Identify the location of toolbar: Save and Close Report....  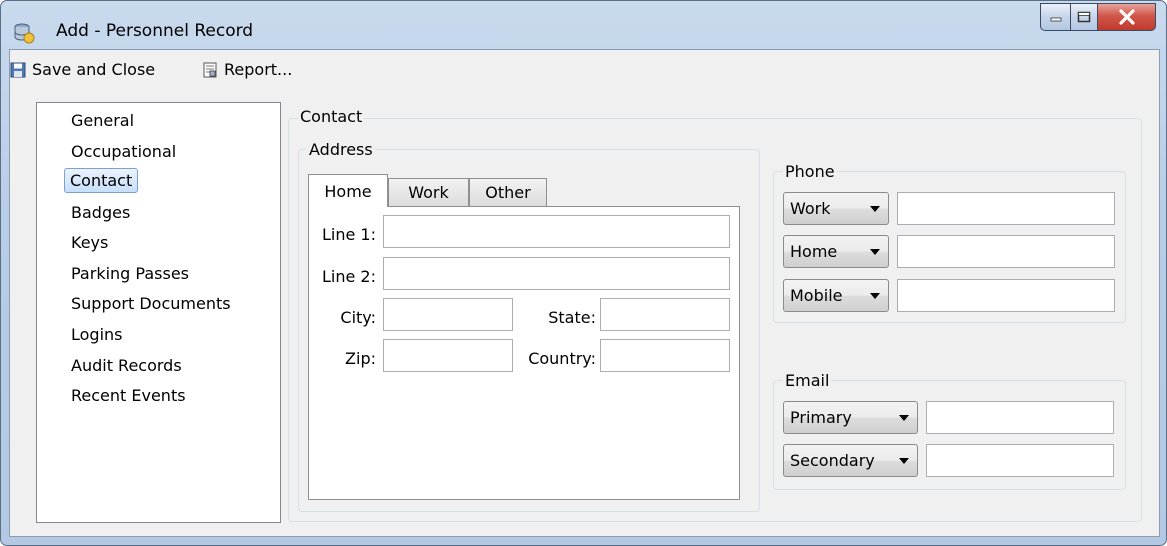
(584, 72).